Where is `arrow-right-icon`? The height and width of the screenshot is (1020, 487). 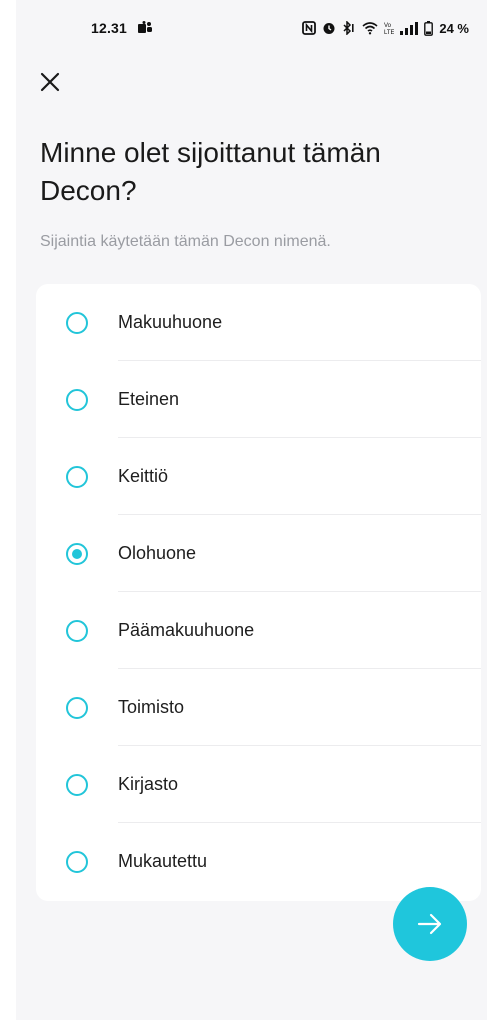 arrow-right-icon is located at coordinates (429, 924).